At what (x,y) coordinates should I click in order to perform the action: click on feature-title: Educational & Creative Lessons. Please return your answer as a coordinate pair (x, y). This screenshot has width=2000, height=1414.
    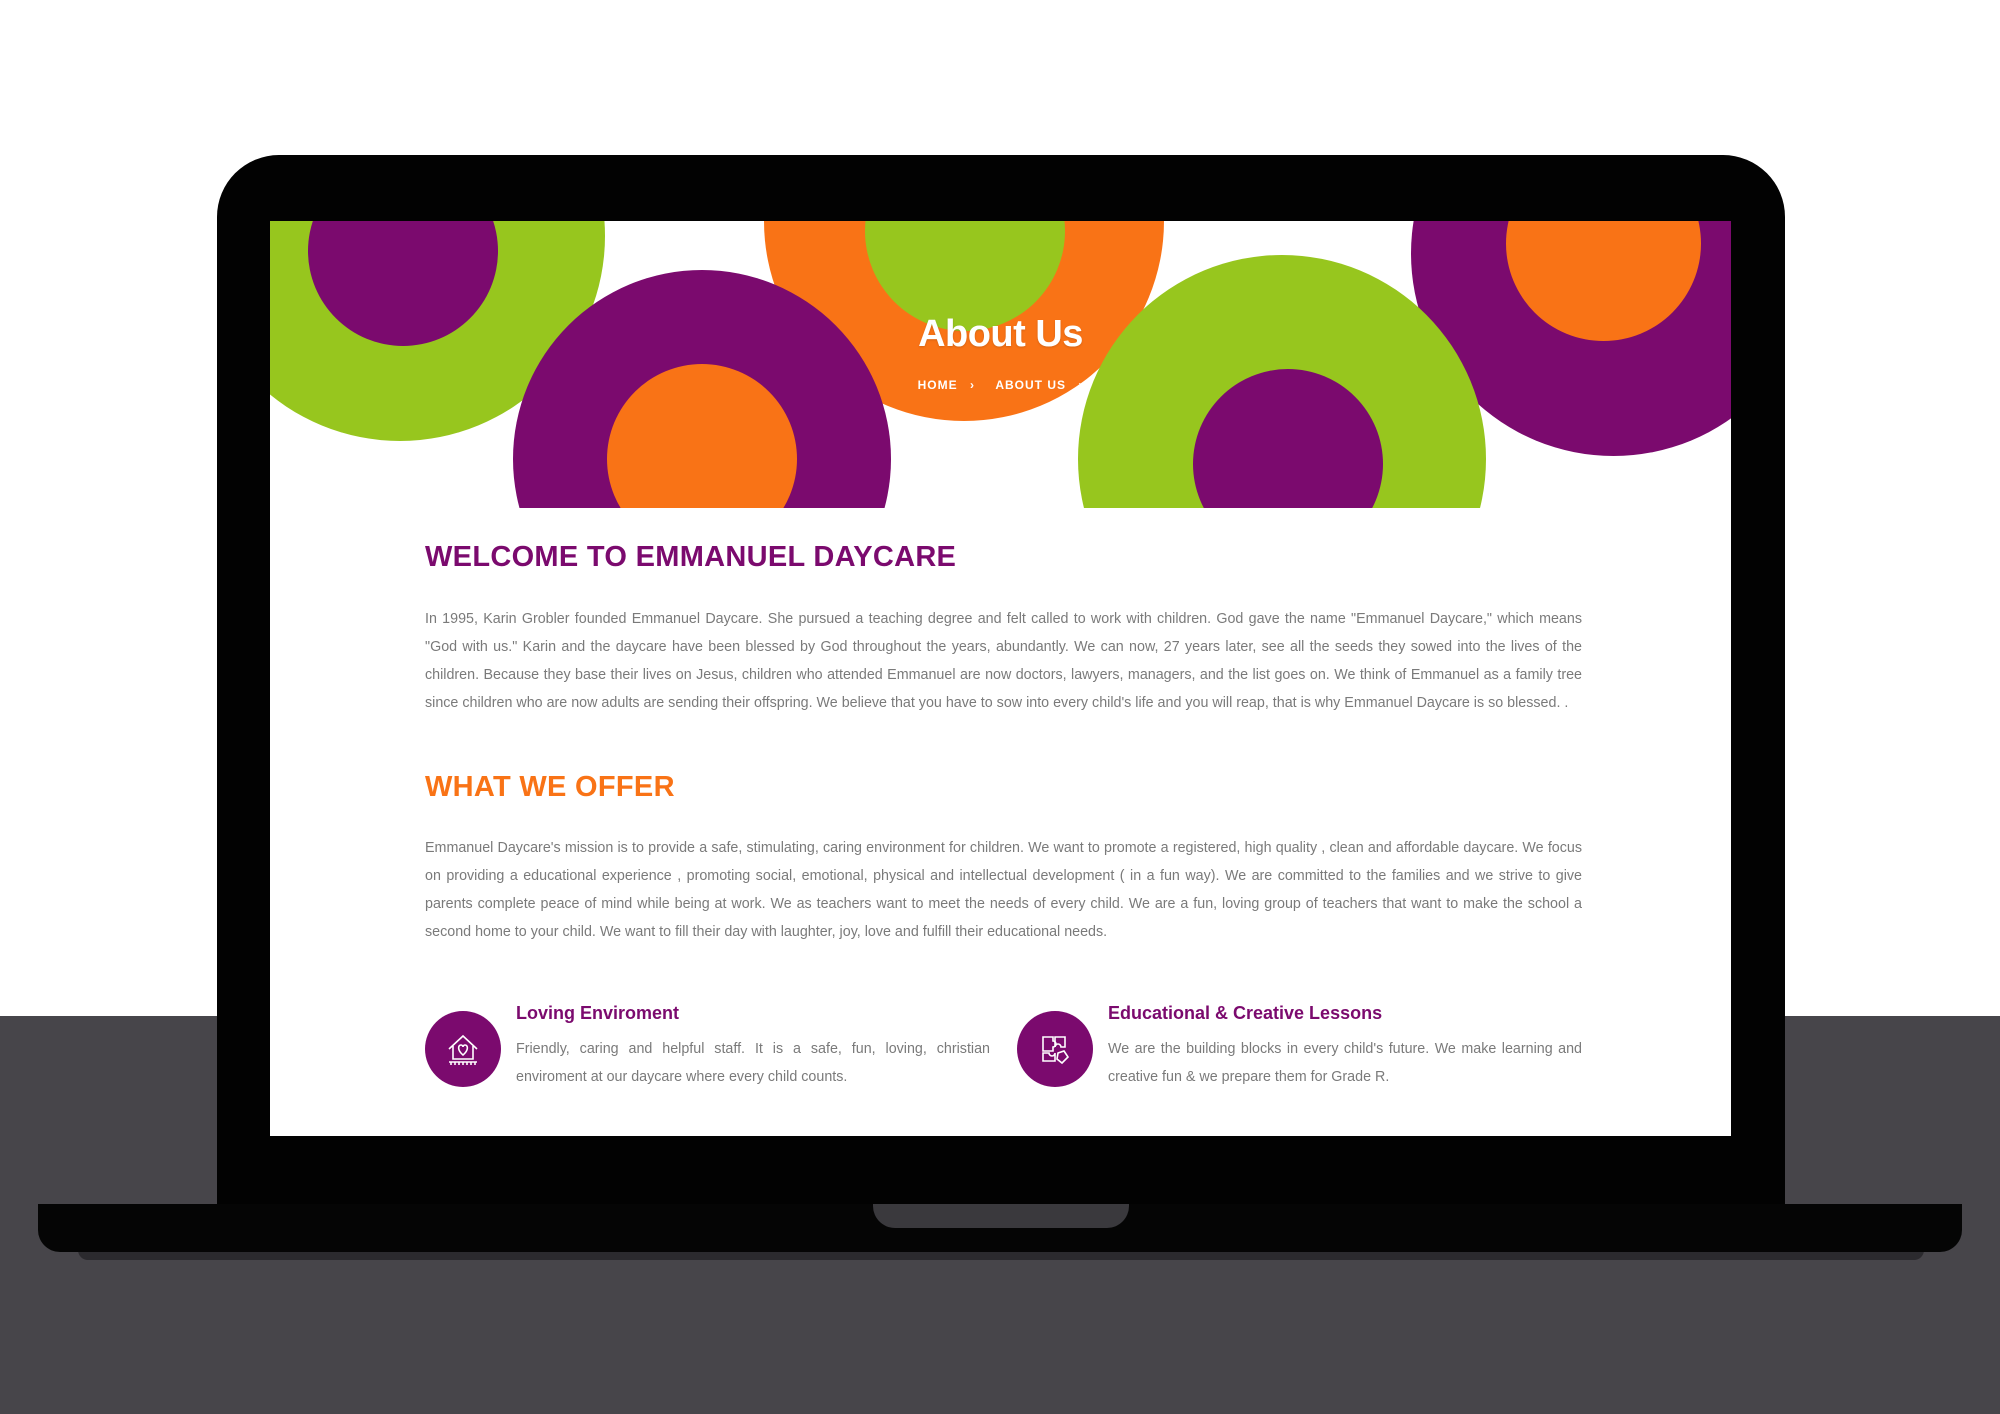
    Looking at the image, I should click on (1245, 1013).